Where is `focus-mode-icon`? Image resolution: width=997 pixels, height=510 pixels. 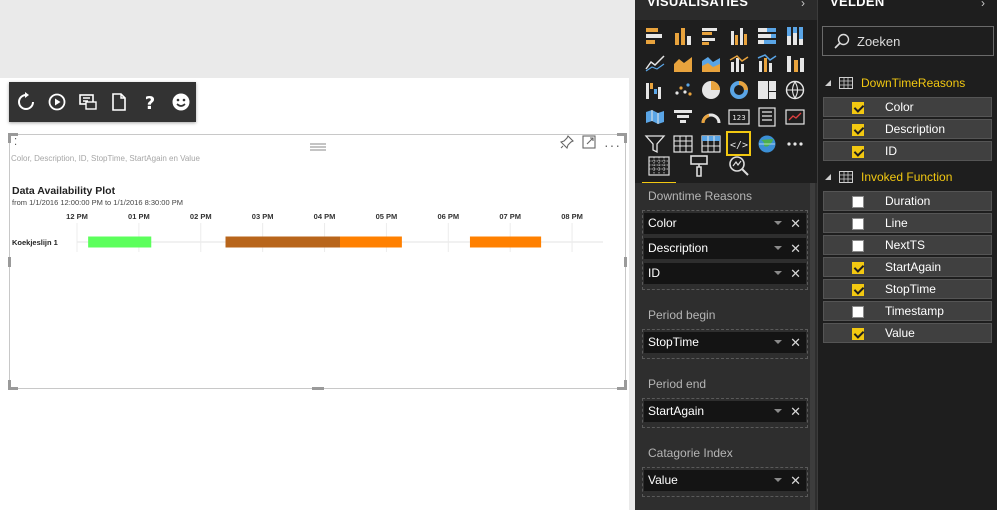
focus-mode-icon is located at coordinates (589, 144).